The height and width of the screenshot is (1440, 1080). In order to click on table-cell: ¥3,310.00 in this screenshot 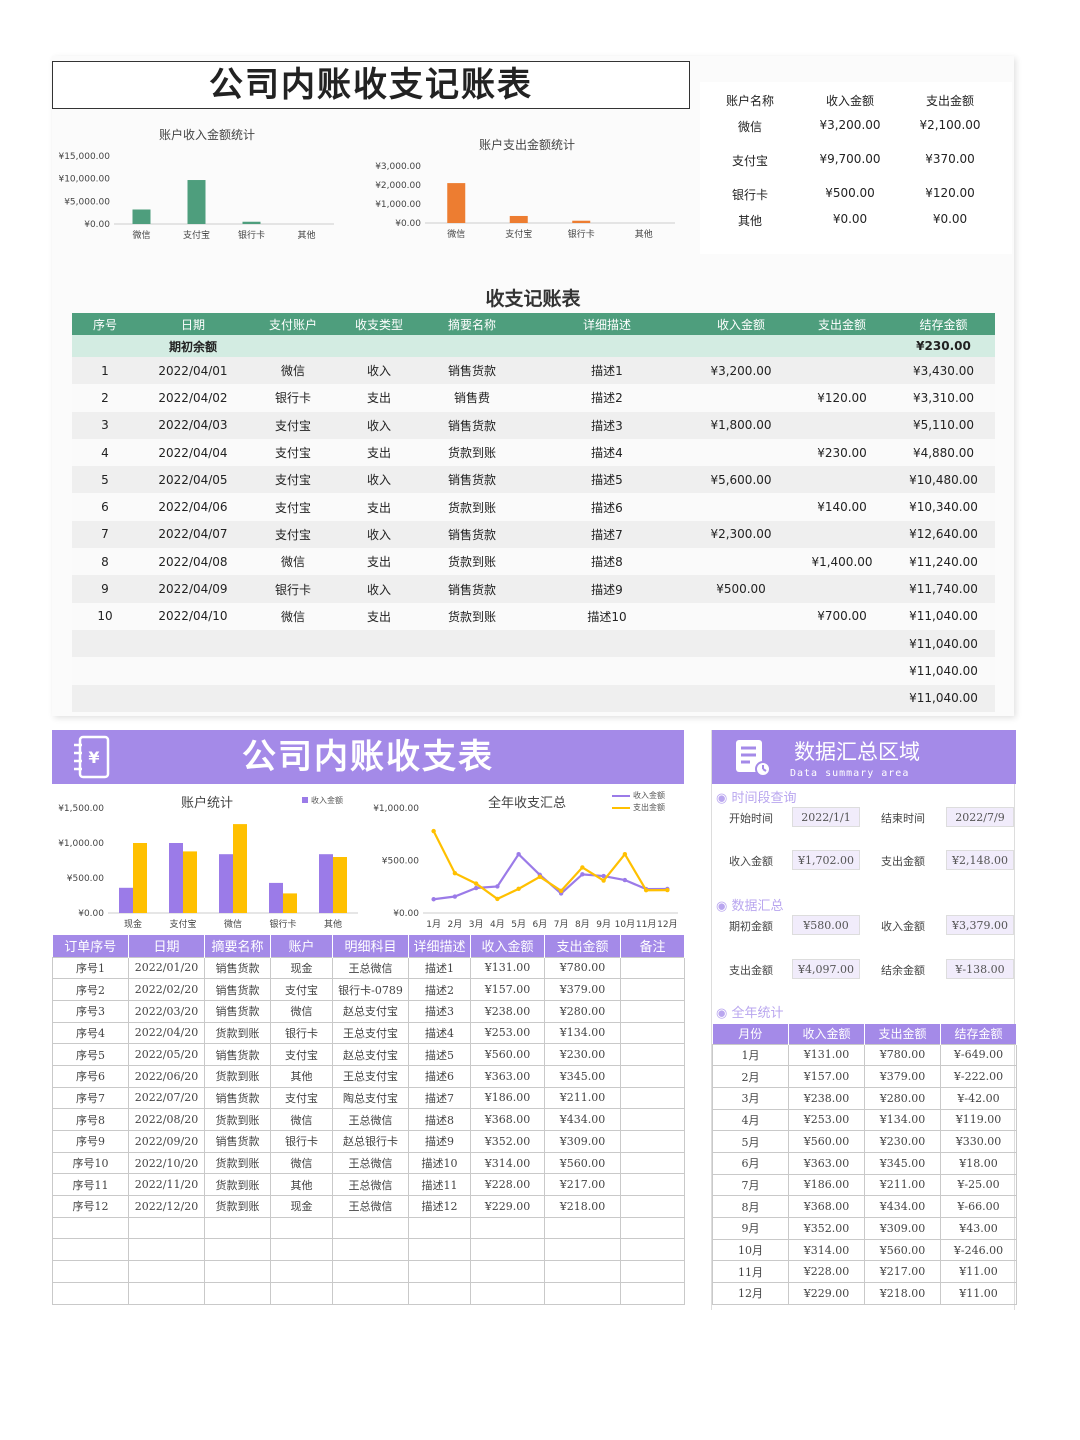, I will do `click(943, 398)`.